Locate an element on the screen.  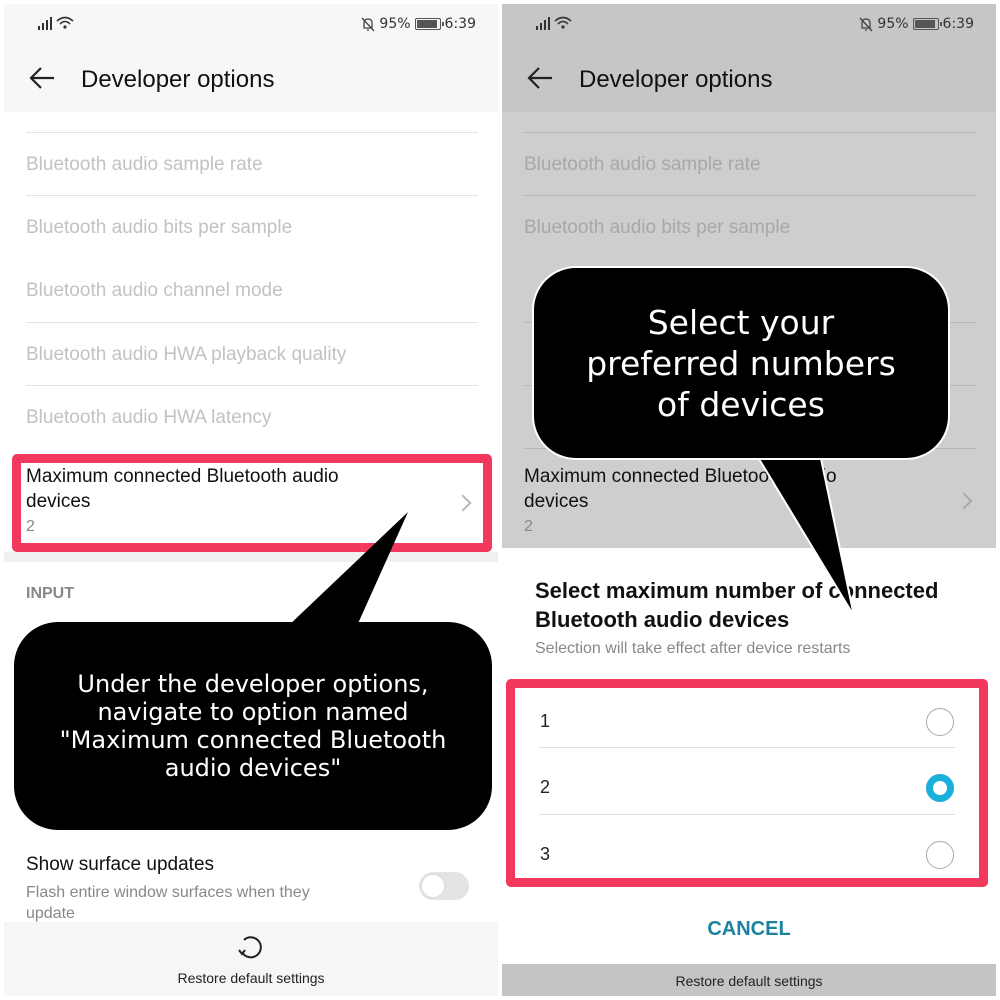
restore-icon is located at coordinates (250, 947).